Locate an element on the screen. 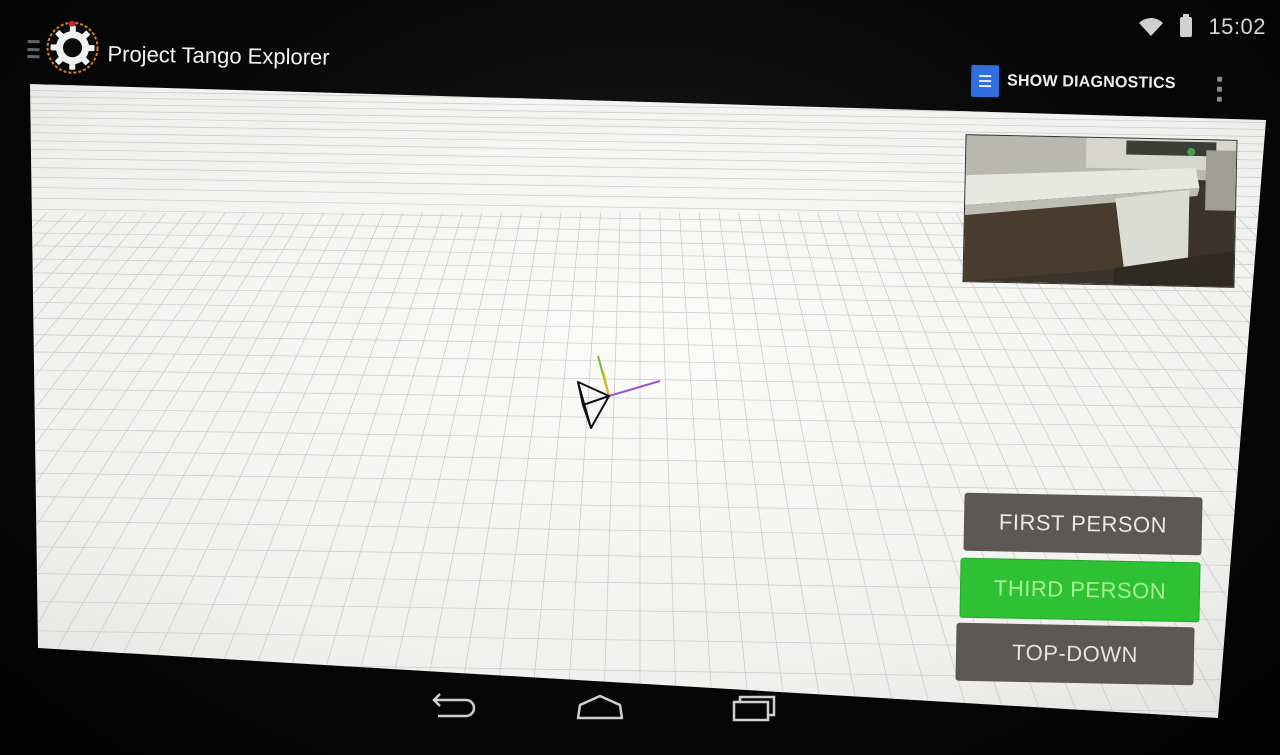 The image size is (1280, 755). camera-preview is located at coordinates (1100, 211).